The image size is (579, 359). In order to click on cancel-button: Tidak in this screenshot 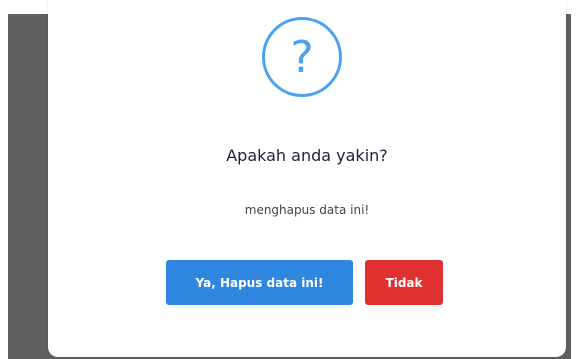, I will do `click(404, 282)`.